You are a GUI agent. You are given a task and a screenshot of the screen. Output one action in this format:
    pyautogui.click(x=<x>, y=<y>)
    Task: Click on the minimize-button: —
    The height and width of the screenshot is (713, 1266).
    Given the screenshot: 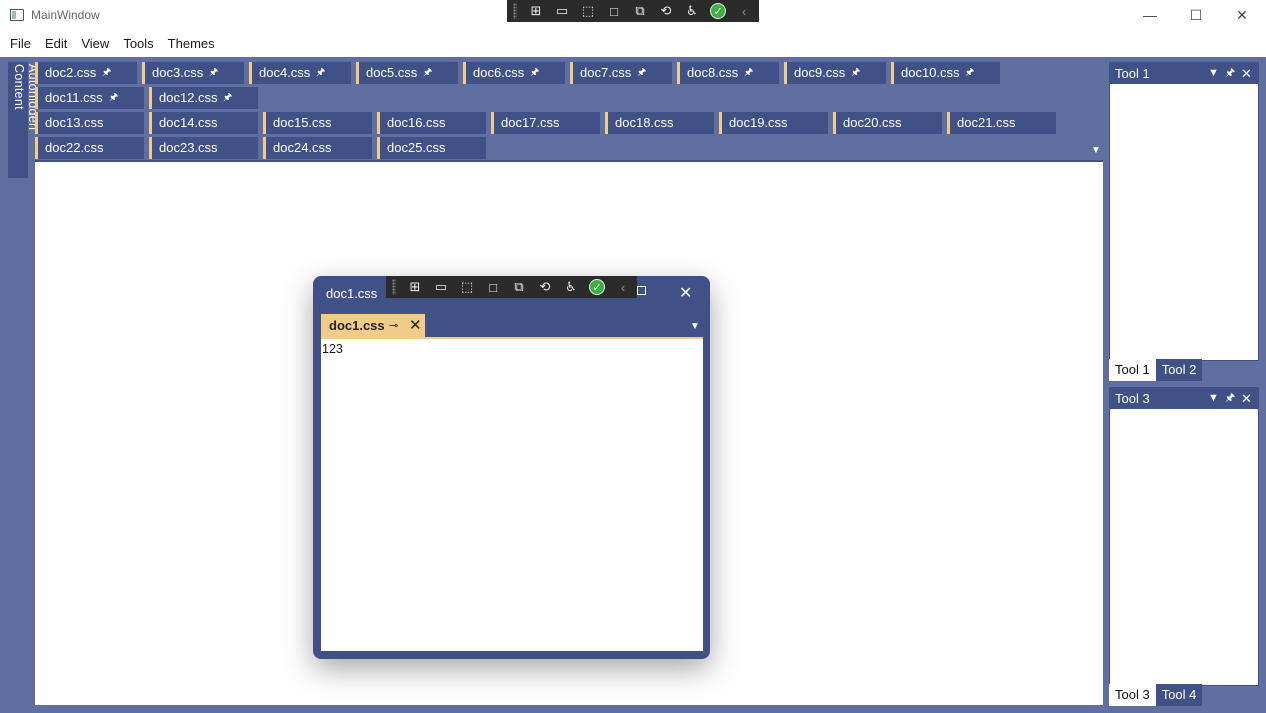 What is the action you would take?
    pyautogui.click(x=1150, y=15)
    